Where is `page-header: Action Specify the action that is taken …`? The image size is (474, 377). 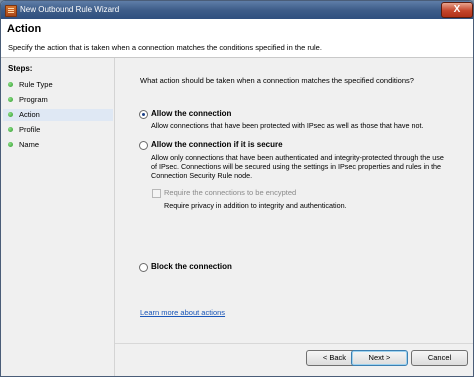
page-header: Action Specify the action that is taken … is located at coordinates (237, 38).